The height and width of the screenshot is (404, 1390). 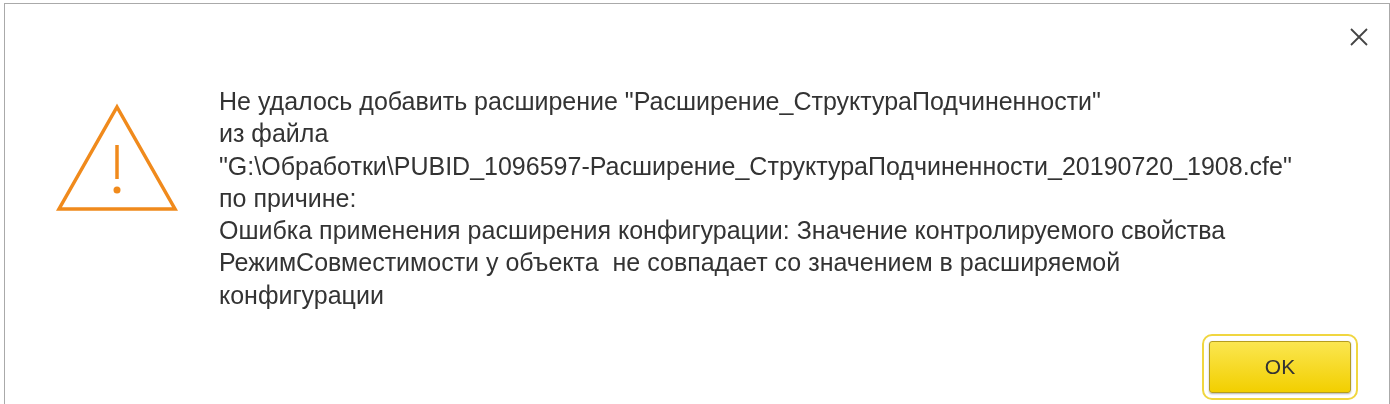 What do you see at coordinates (1359, 37) in the screenshot?
I see `close-icon` at bounding box center [1359, 37].